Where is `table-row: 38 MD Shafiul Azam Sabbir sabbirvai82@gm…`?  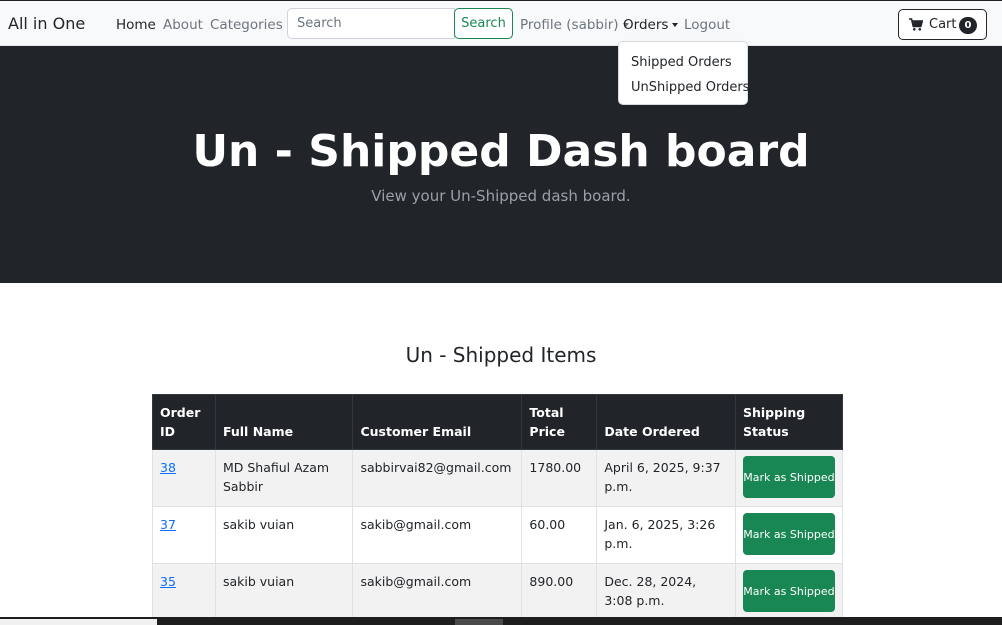 table-row: 38 MD Shafiul Azam Sabbir sabbirvai82@gm… is located at coordinates (498, 478).